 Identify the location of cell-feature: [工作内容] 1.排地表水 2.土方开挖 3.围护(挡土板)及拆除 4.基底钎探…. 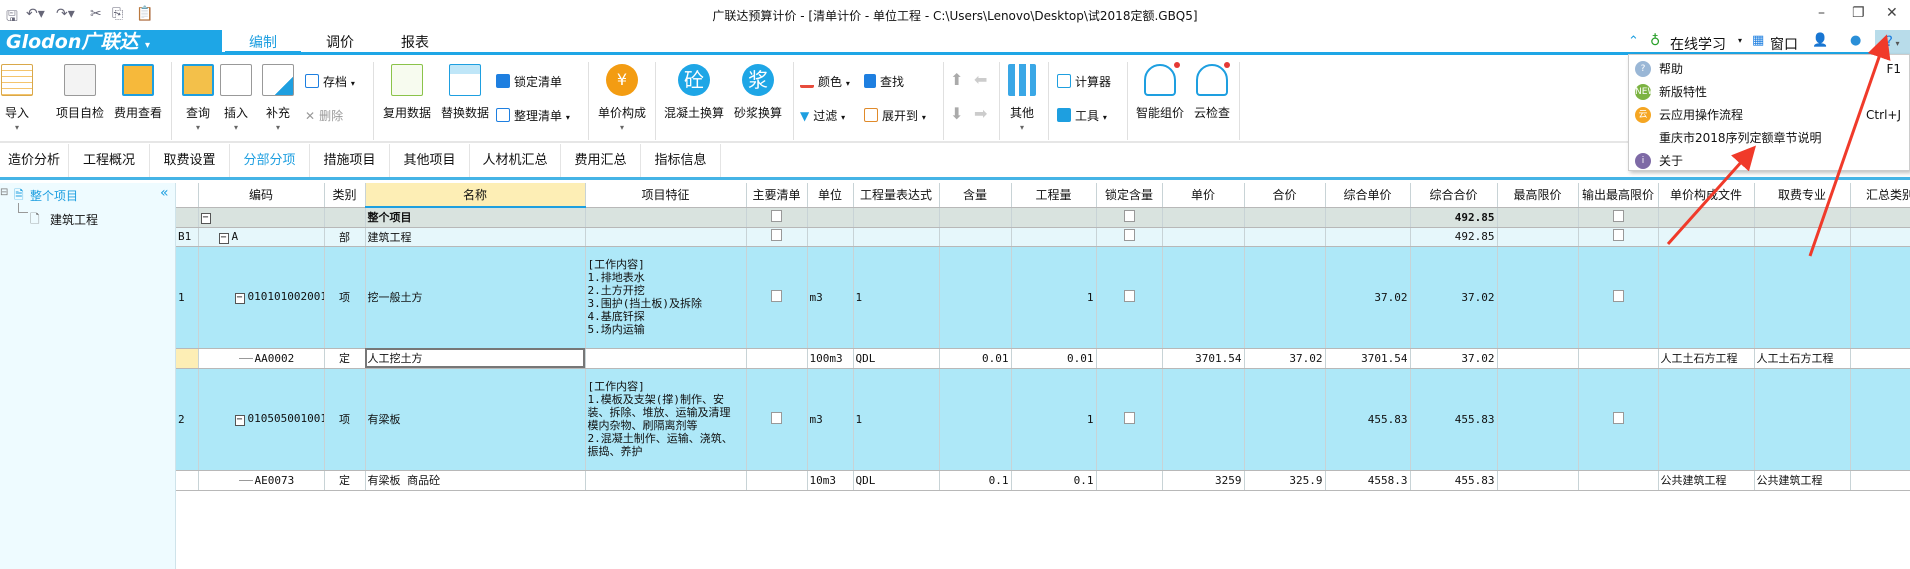
(666, 297).